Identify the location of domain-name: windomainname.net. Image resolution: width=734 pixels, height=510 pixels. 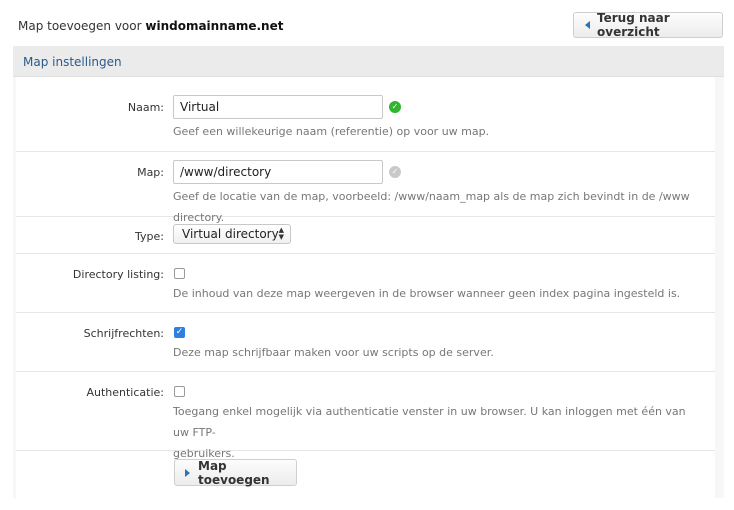
(214, 26).